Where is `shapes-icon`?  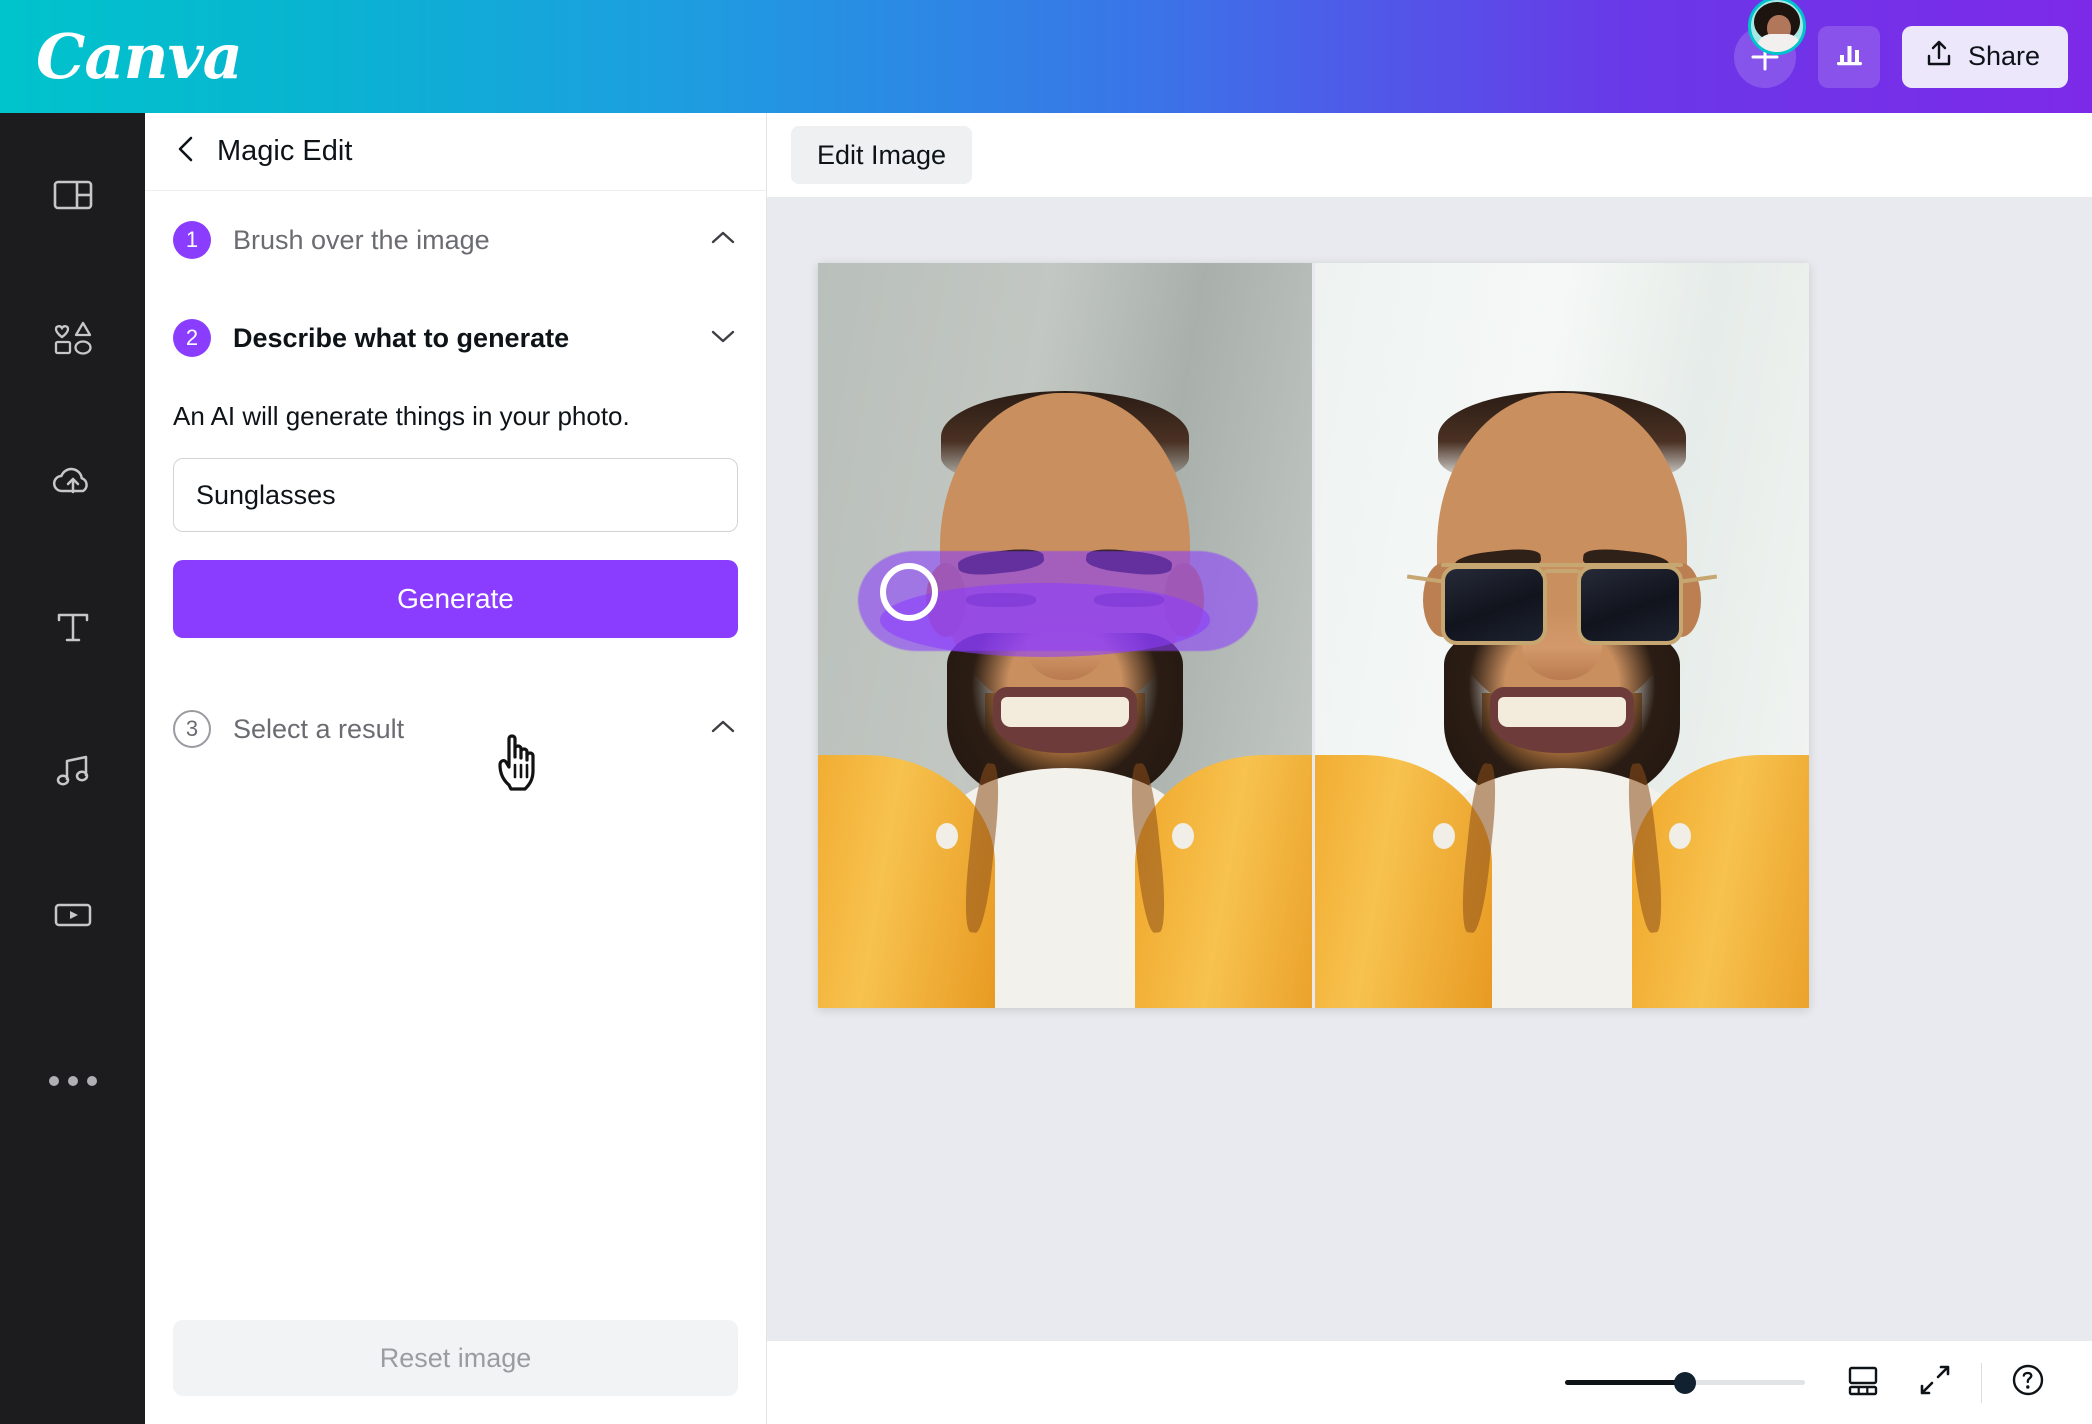 shapes-icon is located at coordinates (73, 341).